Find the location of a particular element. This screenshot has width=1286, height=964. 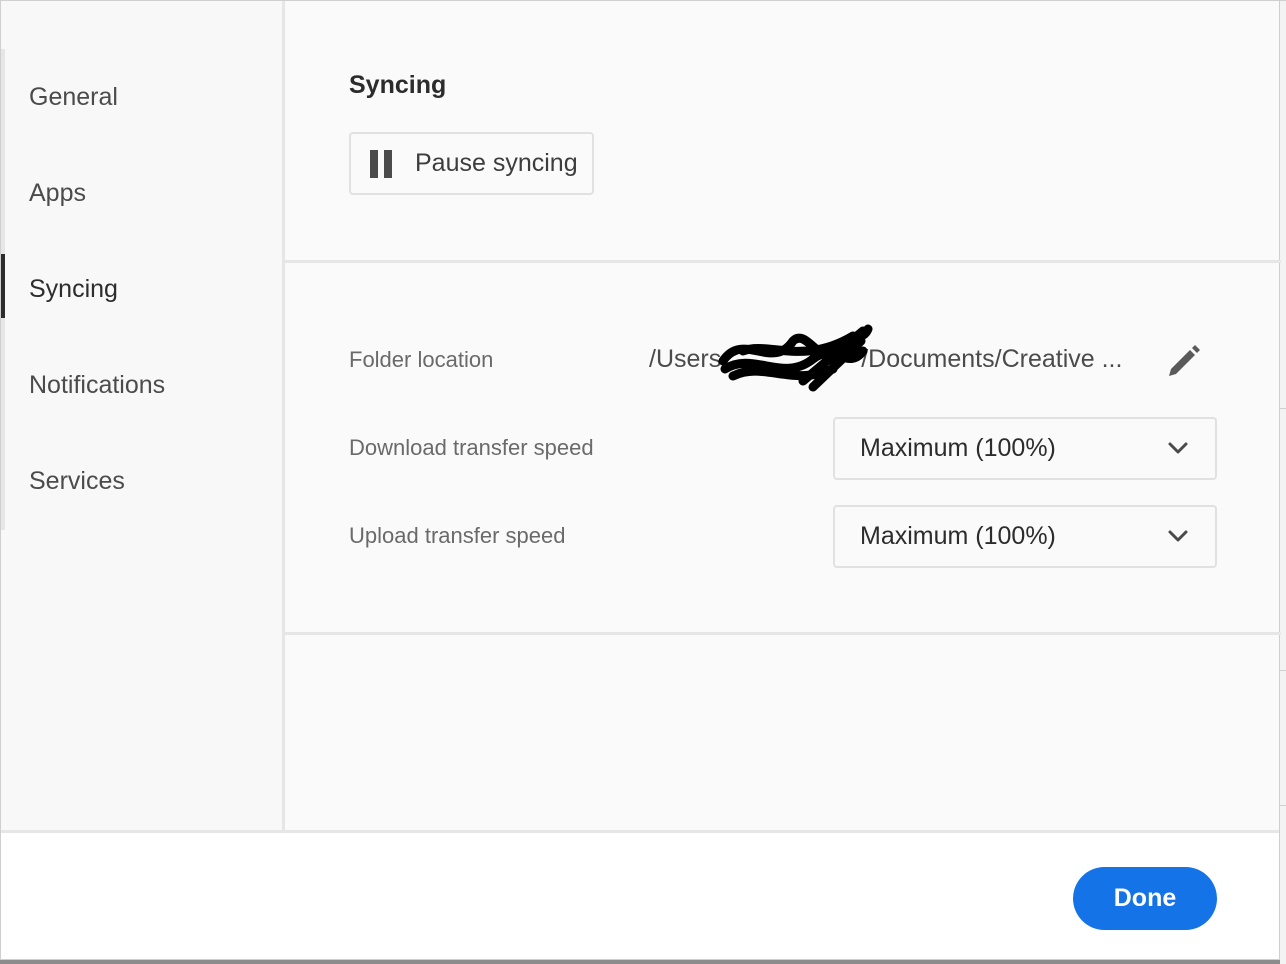

pause-syncing-button: Pause syncing is located at coordinates (471, 163).